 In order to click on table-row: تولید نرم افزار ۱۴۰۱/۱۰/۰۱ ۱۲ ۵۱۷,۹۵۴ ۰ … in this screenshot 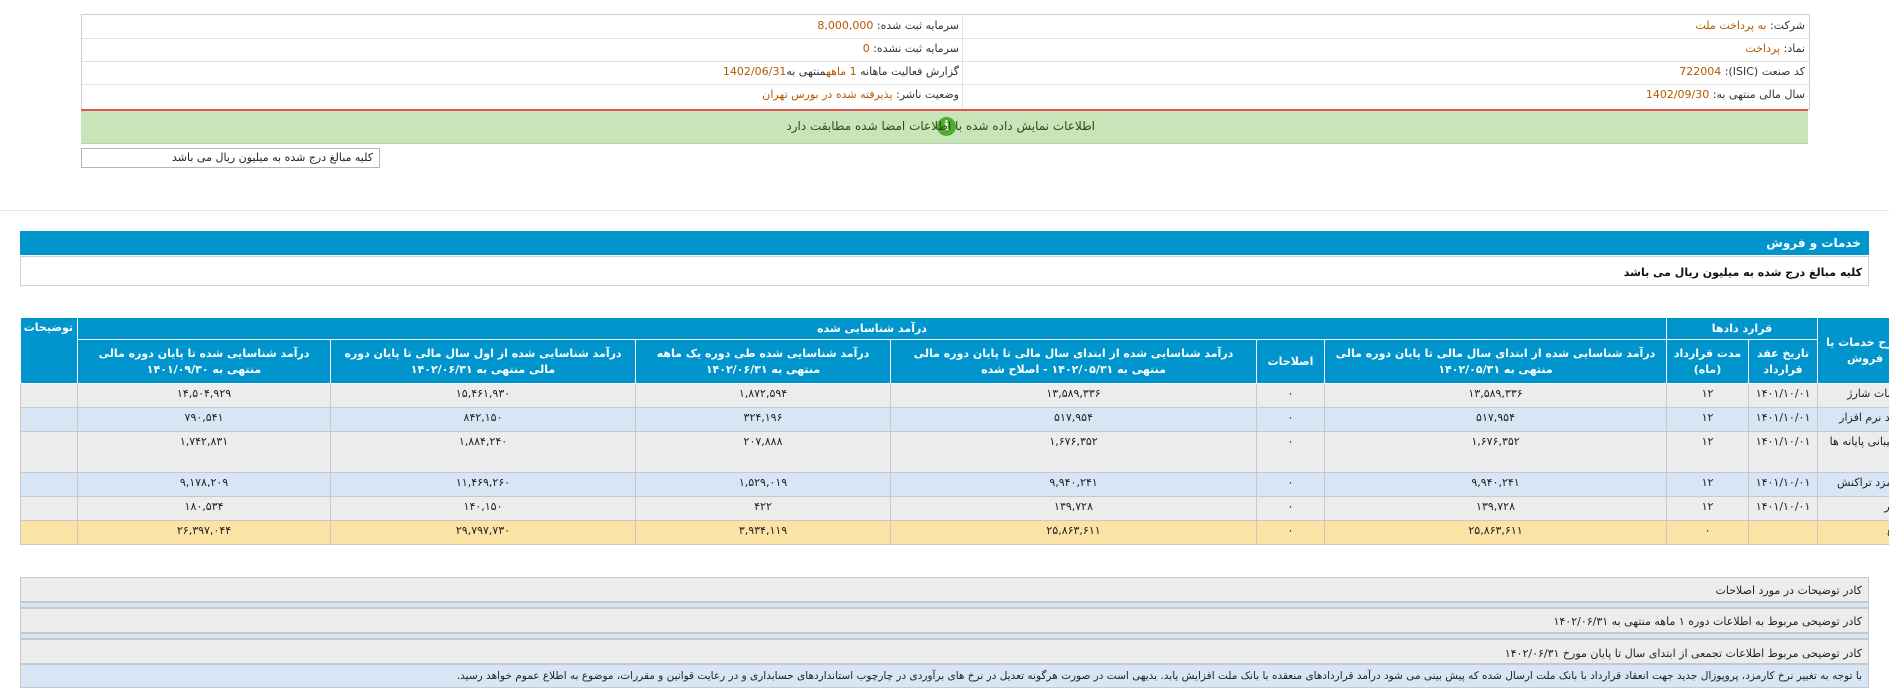, I will do `click(954, 419)`.